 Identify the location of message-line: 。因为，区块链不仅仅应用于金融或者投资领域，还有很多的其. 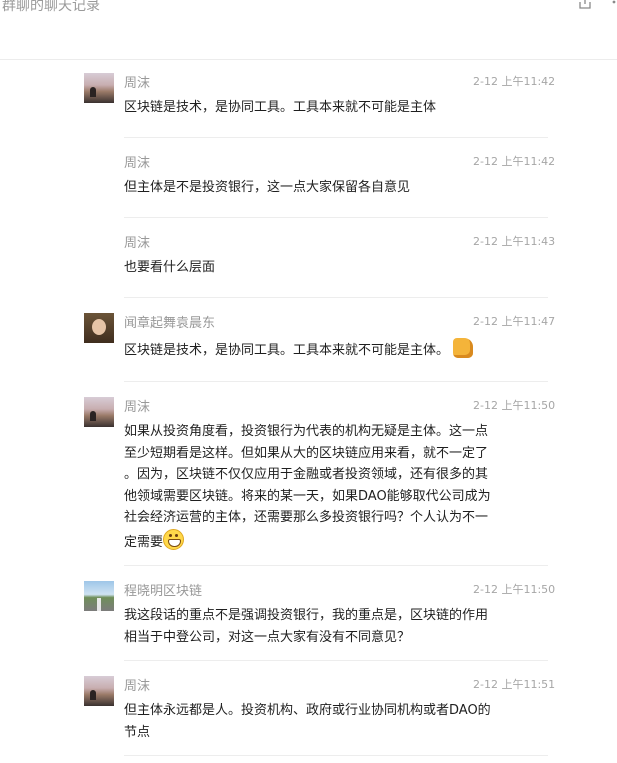
(306, 474).